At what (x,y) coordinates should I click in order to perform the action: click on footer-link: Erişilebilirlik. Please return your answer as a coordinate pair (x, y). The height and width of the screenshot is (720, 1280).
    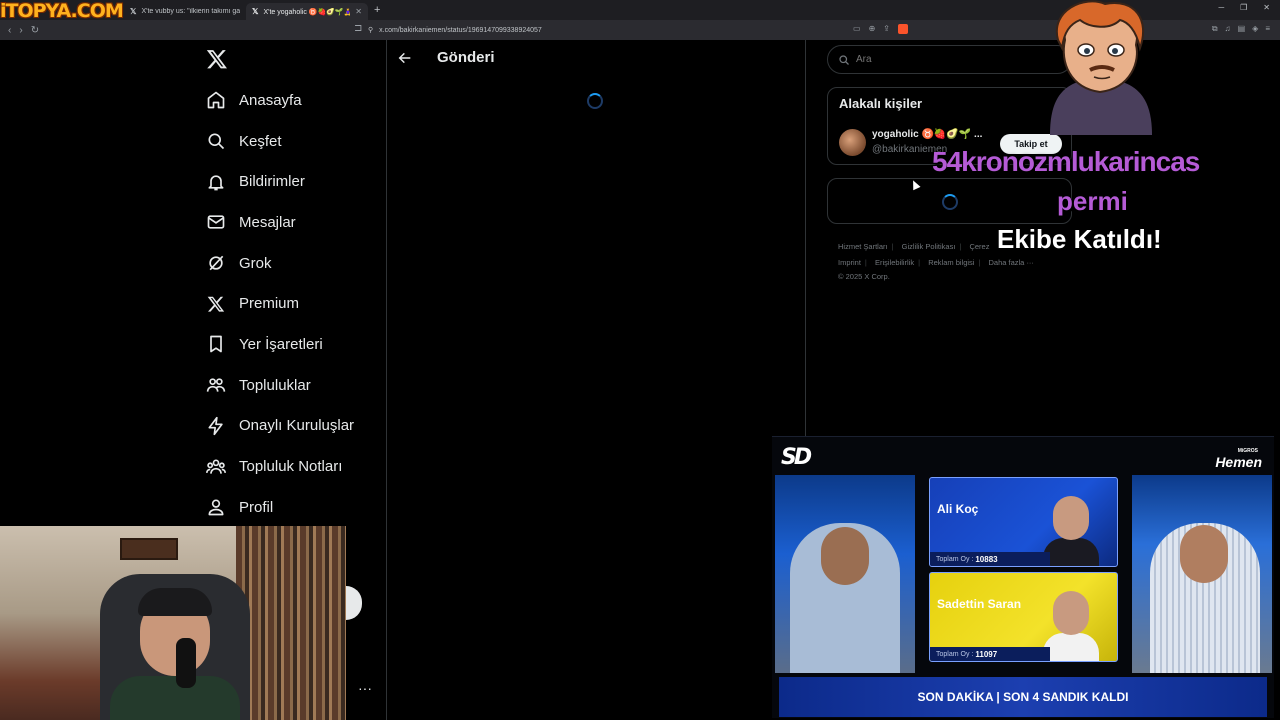
    Looking at the image, I should click on (894, 262).